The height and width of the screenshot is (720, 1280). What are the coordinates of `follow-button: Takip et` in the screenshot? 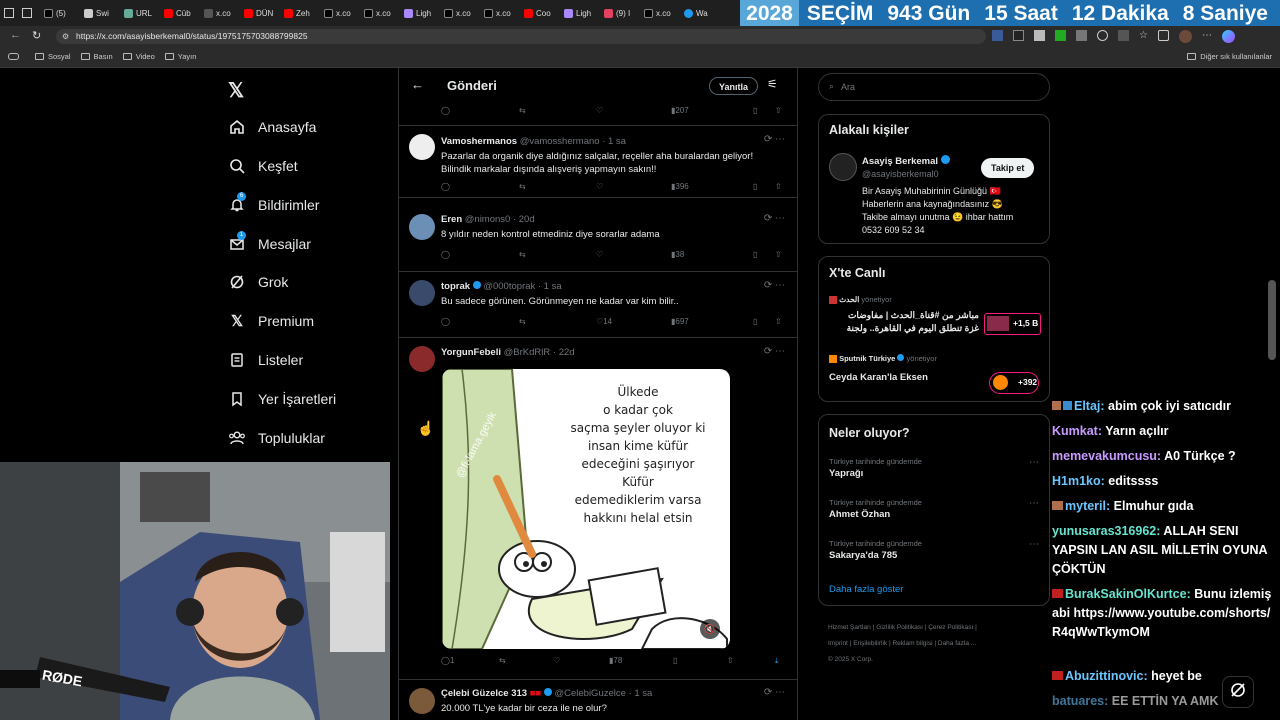 It's located at (1008, 168).